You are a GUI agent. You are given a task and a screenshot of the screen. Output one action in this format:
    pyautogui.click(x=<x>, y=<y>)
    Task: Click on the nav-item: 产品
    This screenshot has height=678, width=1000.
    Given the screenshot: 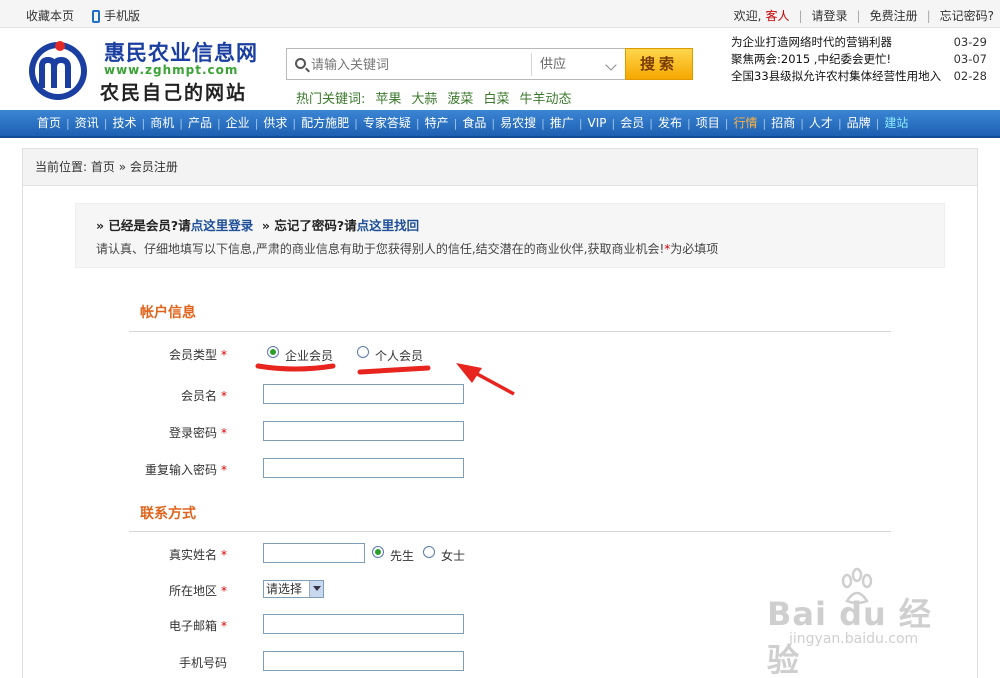 What is the action you would take?
    pyautogui.click(x=200, y=123)
    